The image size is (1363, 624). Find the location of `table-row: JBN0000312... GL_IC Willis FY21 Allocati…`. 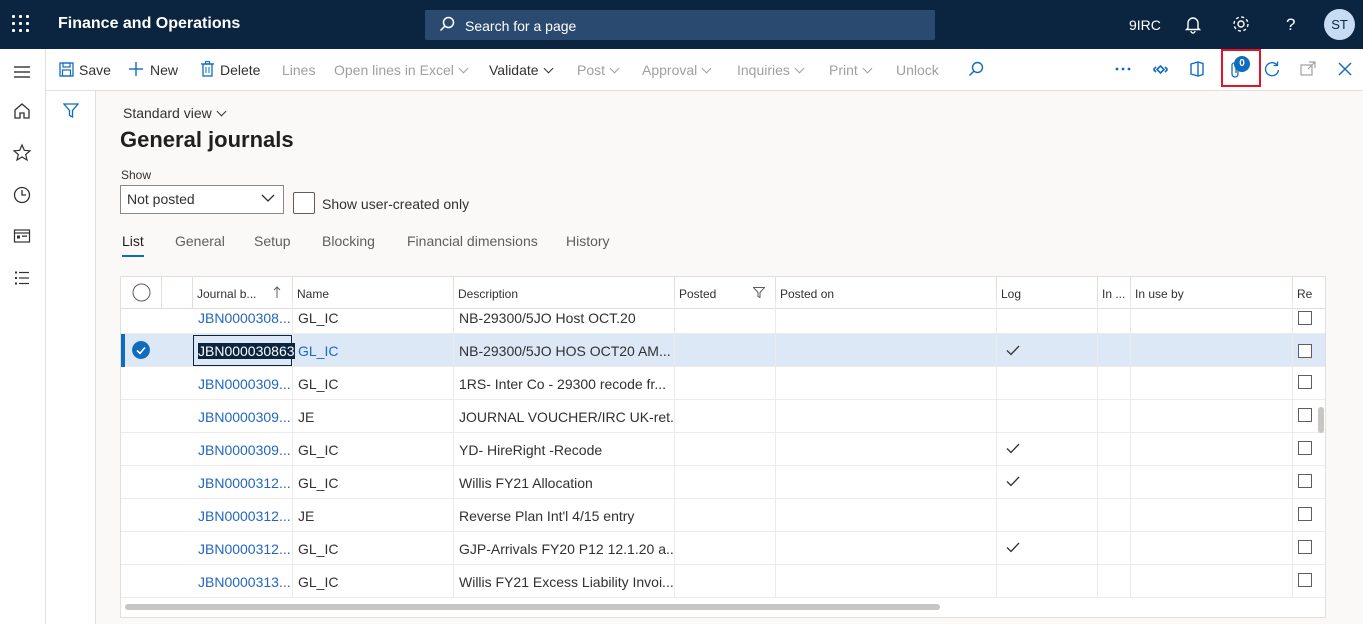

table-row: JBN0000312... GL_IC Willis FY21 Allocati… is located at coordinates (723, 482).